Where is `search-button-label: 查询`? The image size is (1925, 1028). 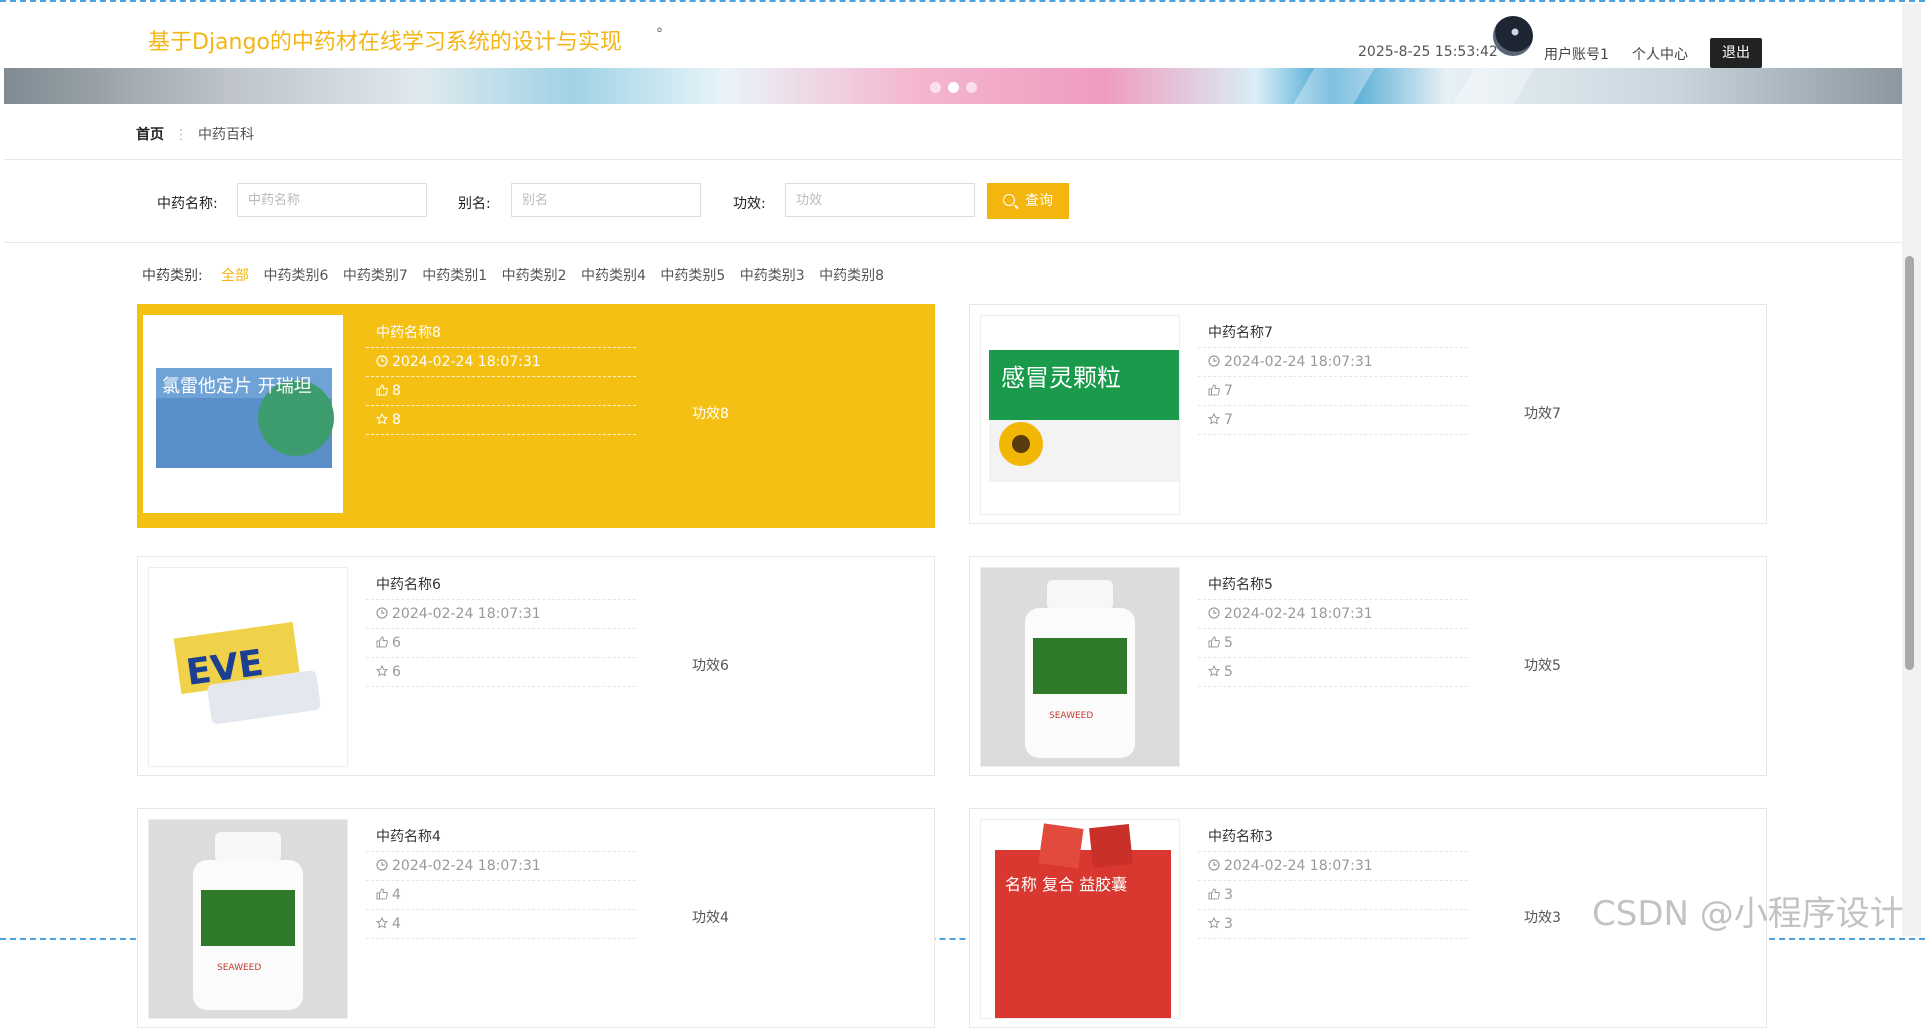 search-button-label: 查询 is located at coordinates (1039, 201).